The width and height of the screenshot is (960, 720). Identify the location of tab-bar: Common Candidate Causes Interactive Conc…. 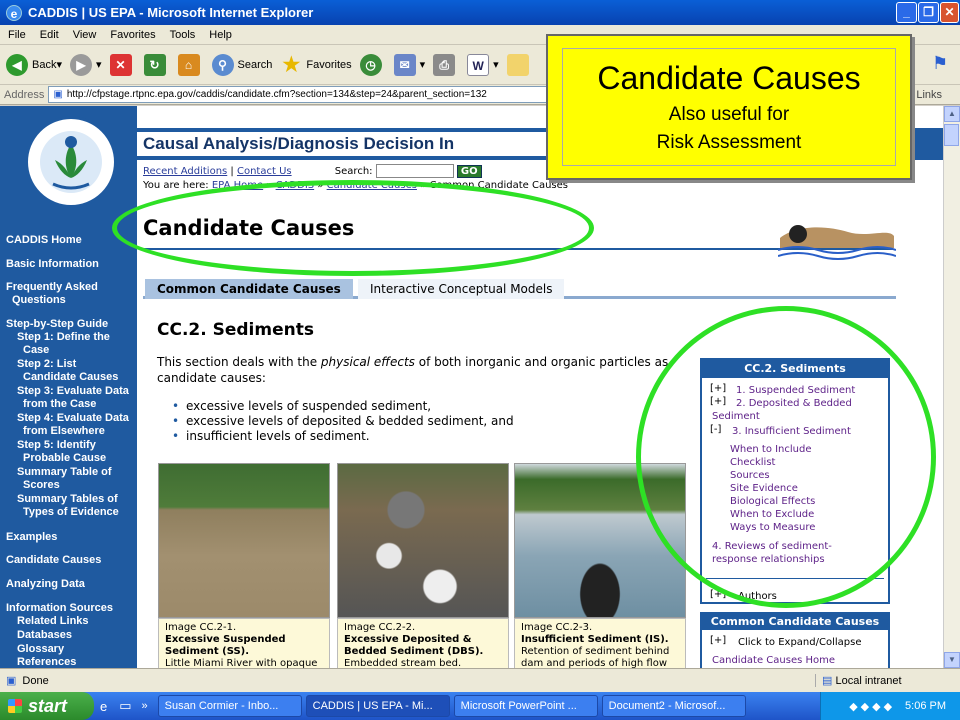
(519, 289).